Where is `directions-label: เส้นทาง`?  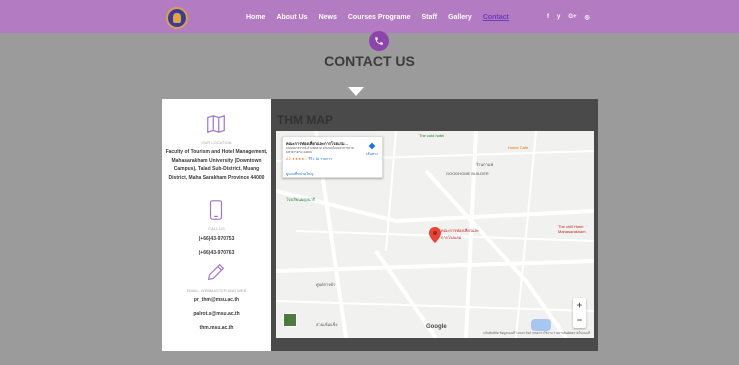 directions-label: เส้นทาง is located at coordinates (372, 154).